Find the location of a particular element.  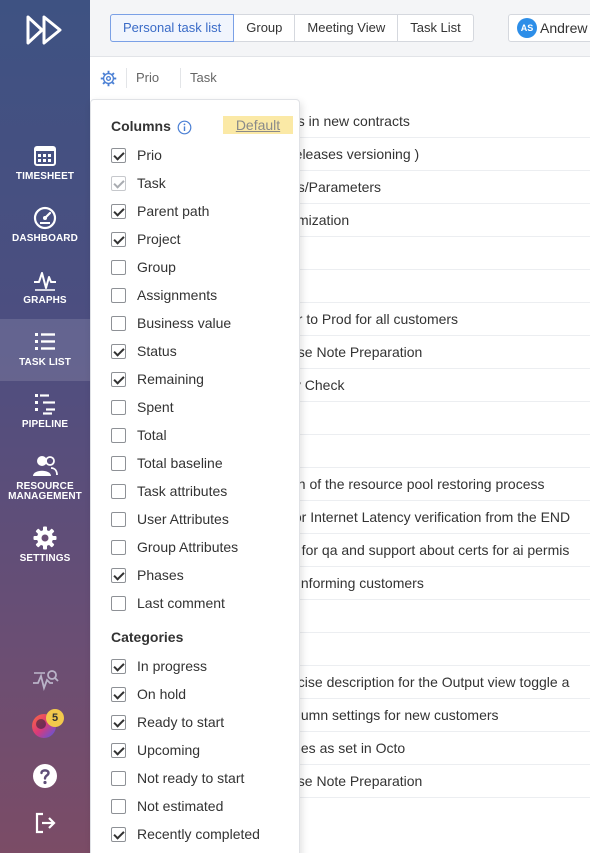

tab-meeting-view: Meeting View is located at coordinates (347, 28).